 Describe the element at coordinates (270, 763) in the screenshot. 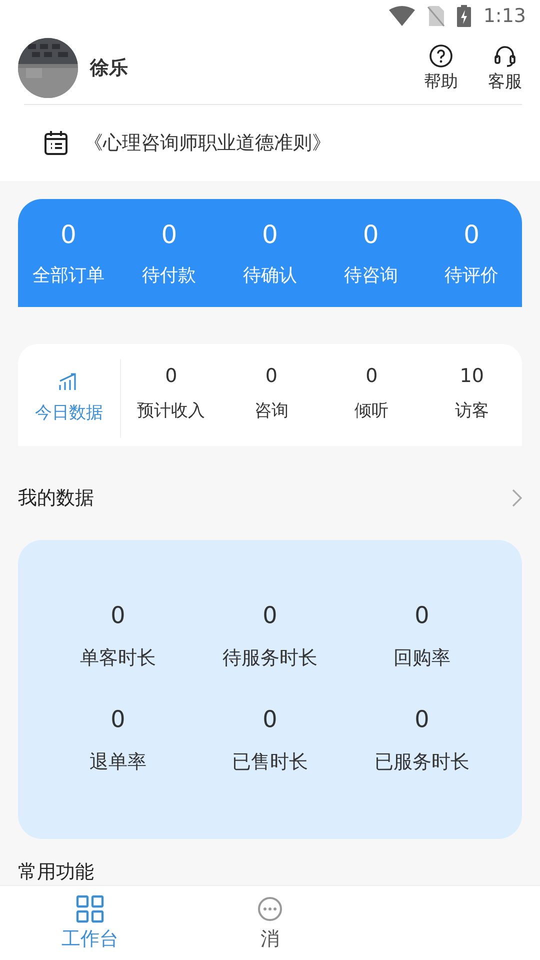

I see `data-label: 已售时长` at that location.